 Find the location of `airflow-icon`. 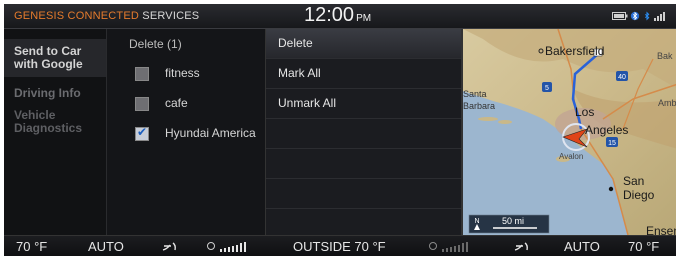

airflow-icon is located at coordinates (170, 246).